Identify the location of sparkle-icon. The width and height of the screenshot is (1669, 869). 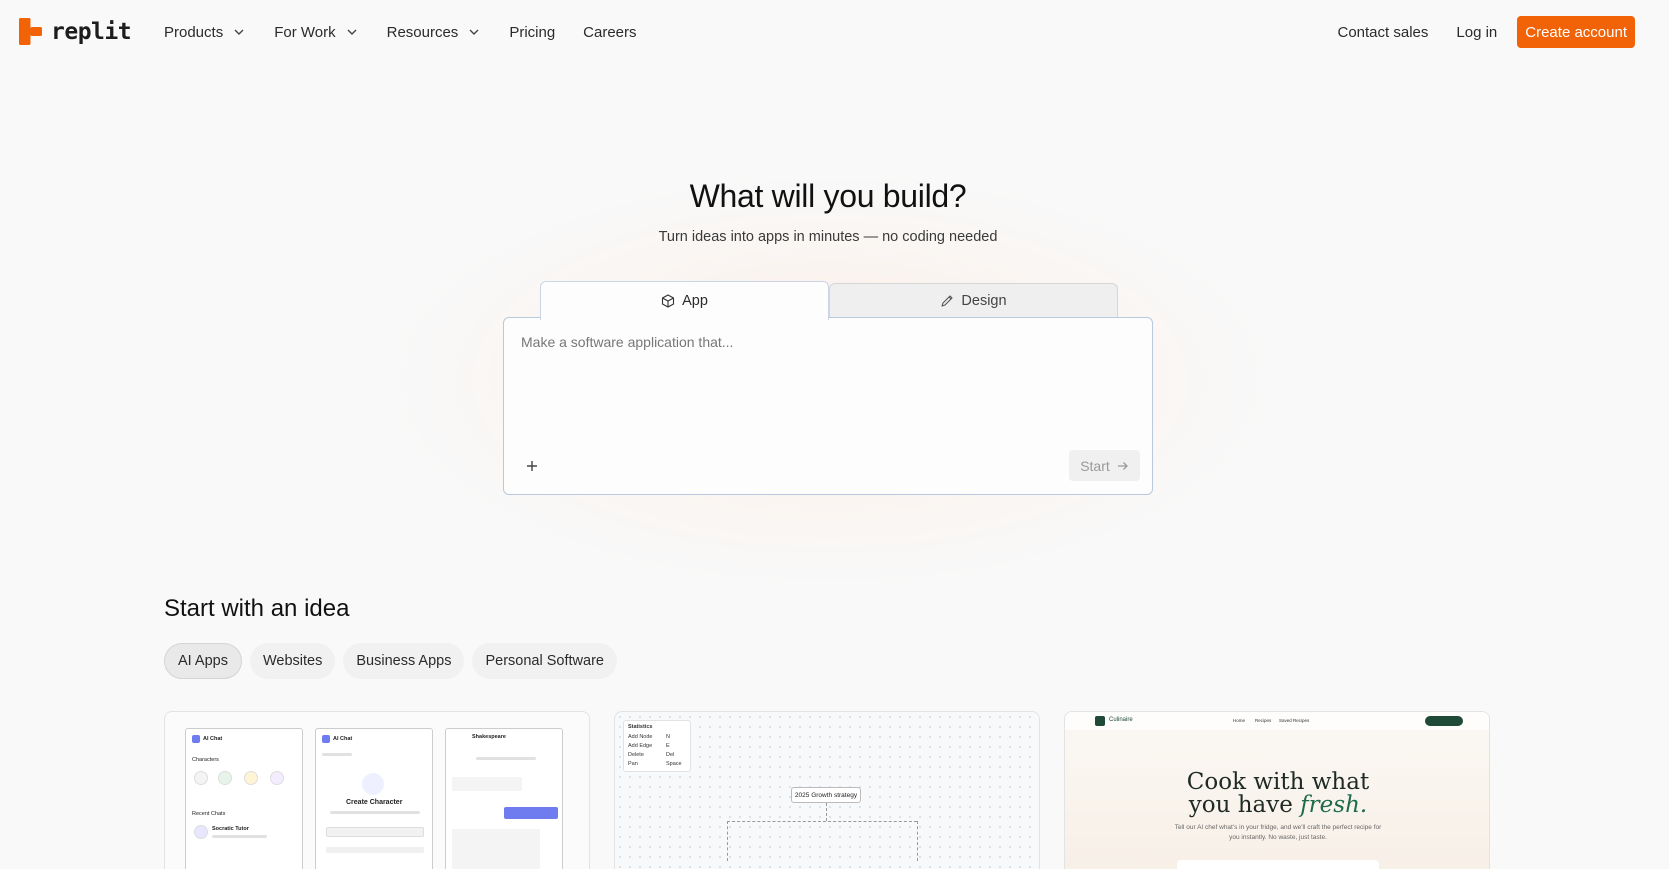
(373, 784).